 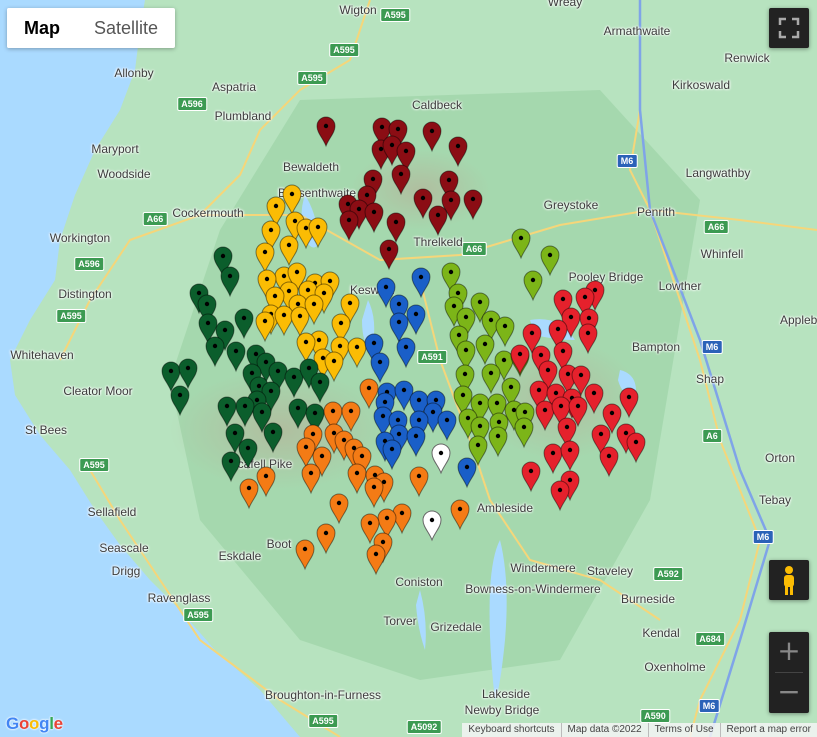 I want to click on map-type-control: Map Satellite, so click(x=91, y=28).